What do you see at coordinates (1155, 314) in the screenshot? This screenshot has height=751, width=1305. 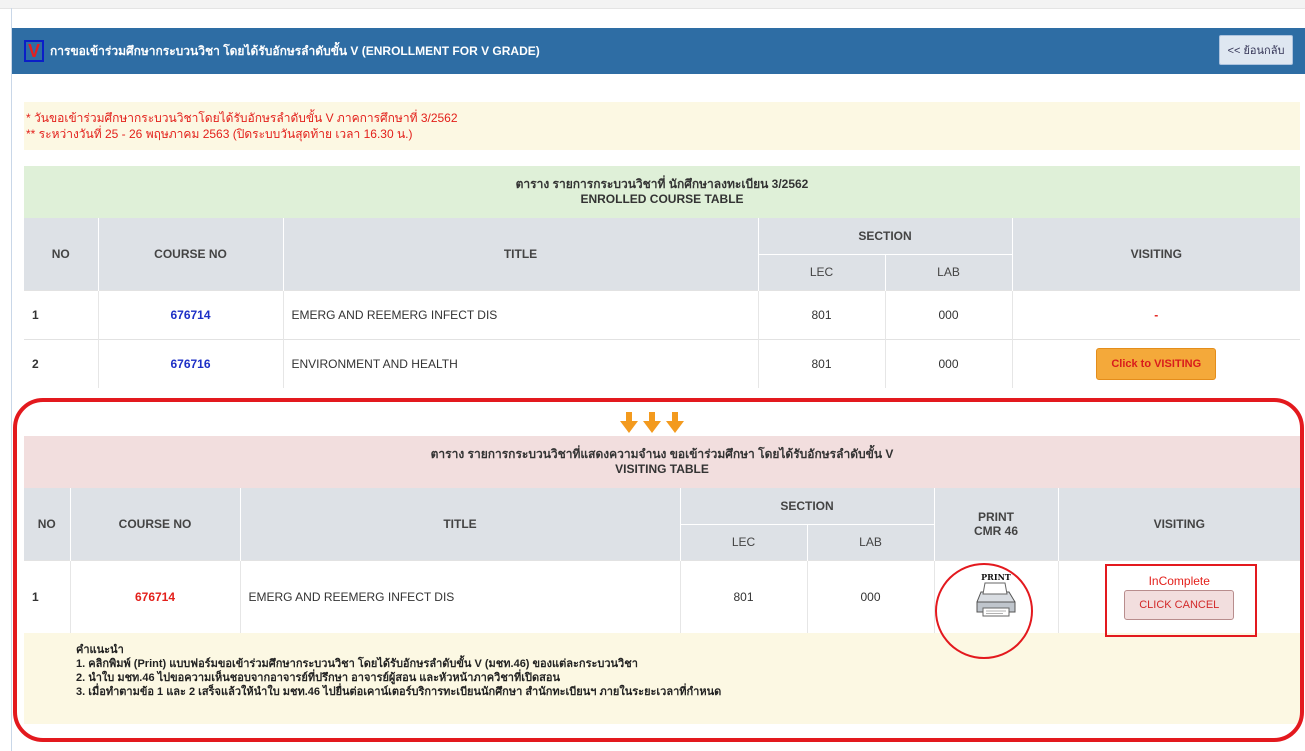 I see `visiting-none: -` at bounding box center [1155, 314].